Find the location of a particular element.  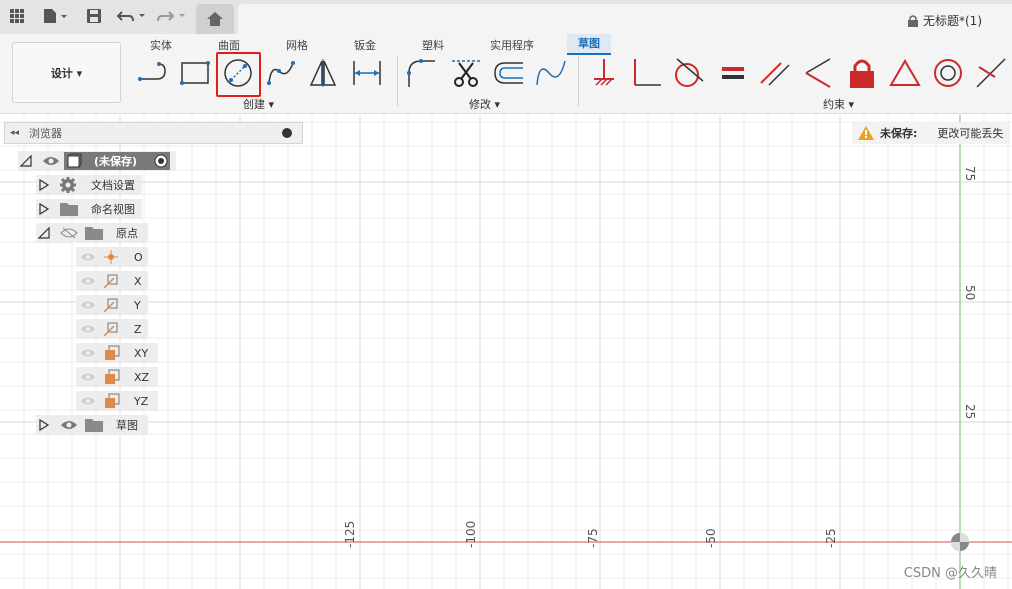

tab-surface: 曲面 is located at coordinates (229, 45).